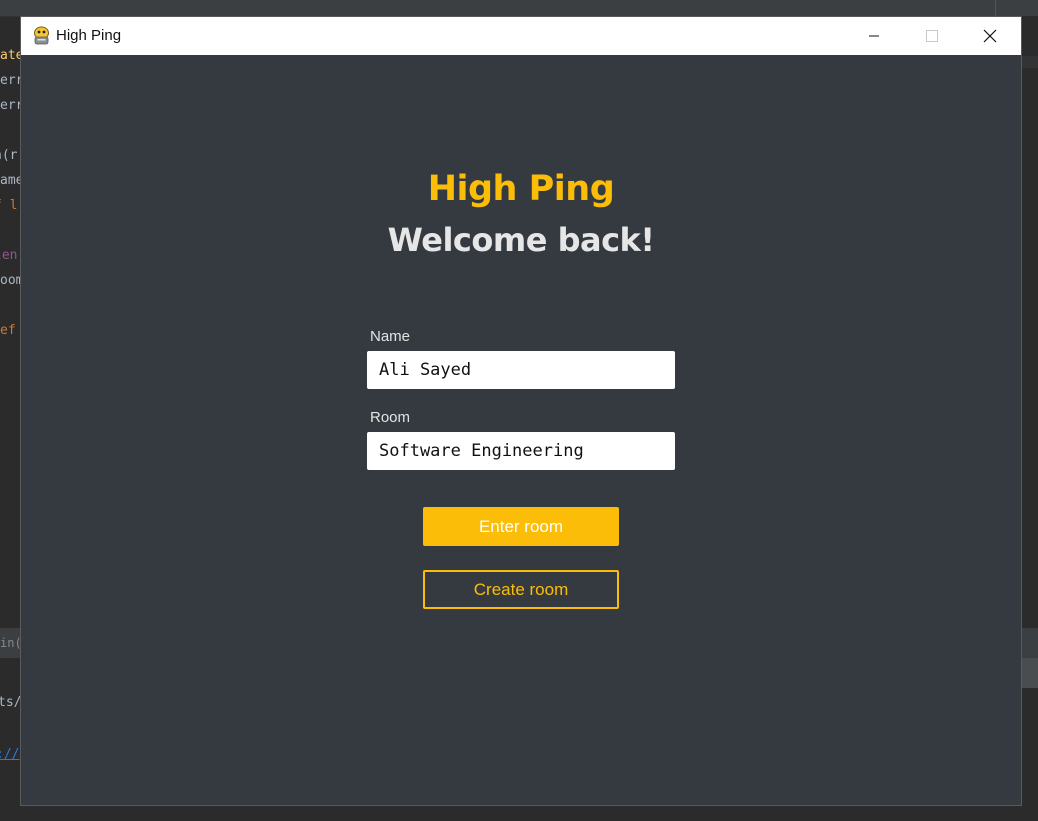  I want to click on maximize-icon, so click(932, 36).